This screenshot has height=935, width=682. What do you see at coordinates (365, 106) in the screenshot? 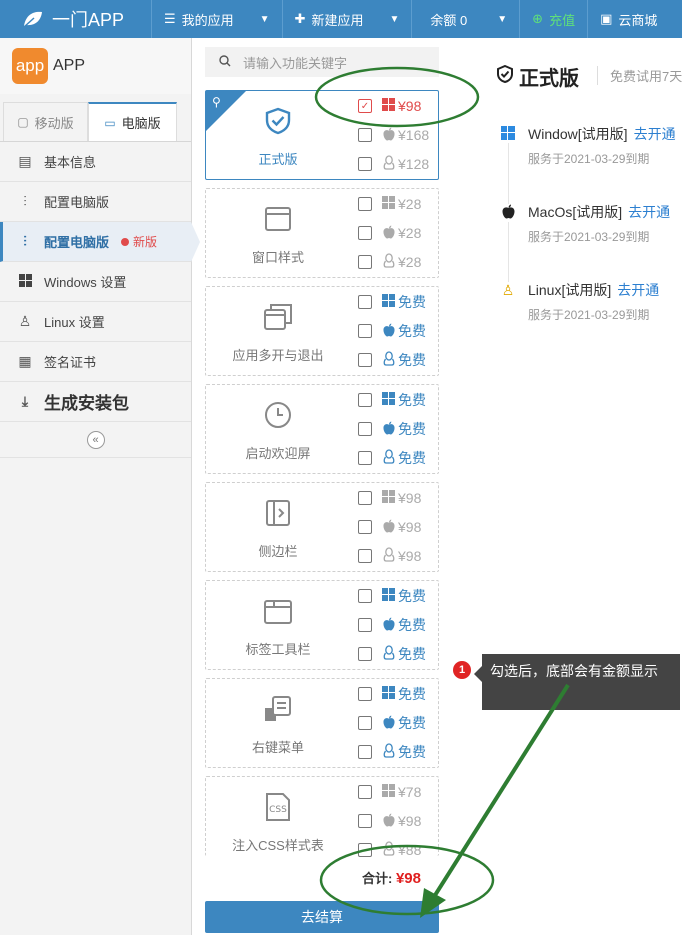
I see `checkbox-checked: ✓` at bounding box center [365, 106].